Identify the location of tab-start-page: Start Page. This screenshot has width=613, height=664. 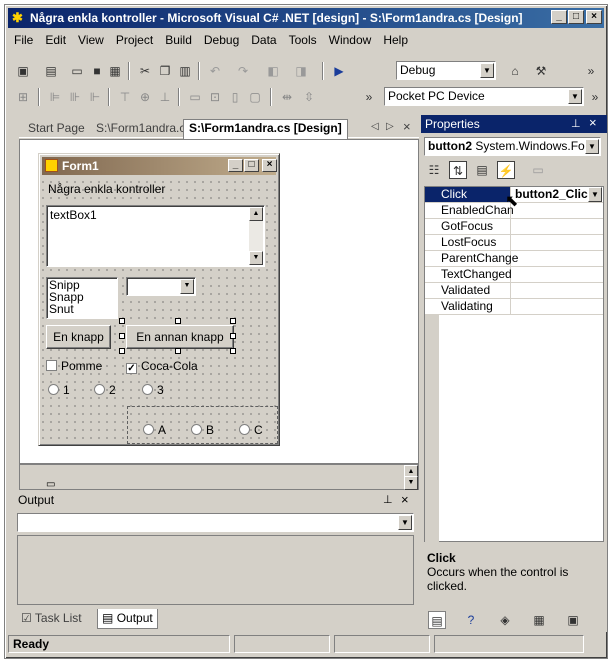
(56, 129).